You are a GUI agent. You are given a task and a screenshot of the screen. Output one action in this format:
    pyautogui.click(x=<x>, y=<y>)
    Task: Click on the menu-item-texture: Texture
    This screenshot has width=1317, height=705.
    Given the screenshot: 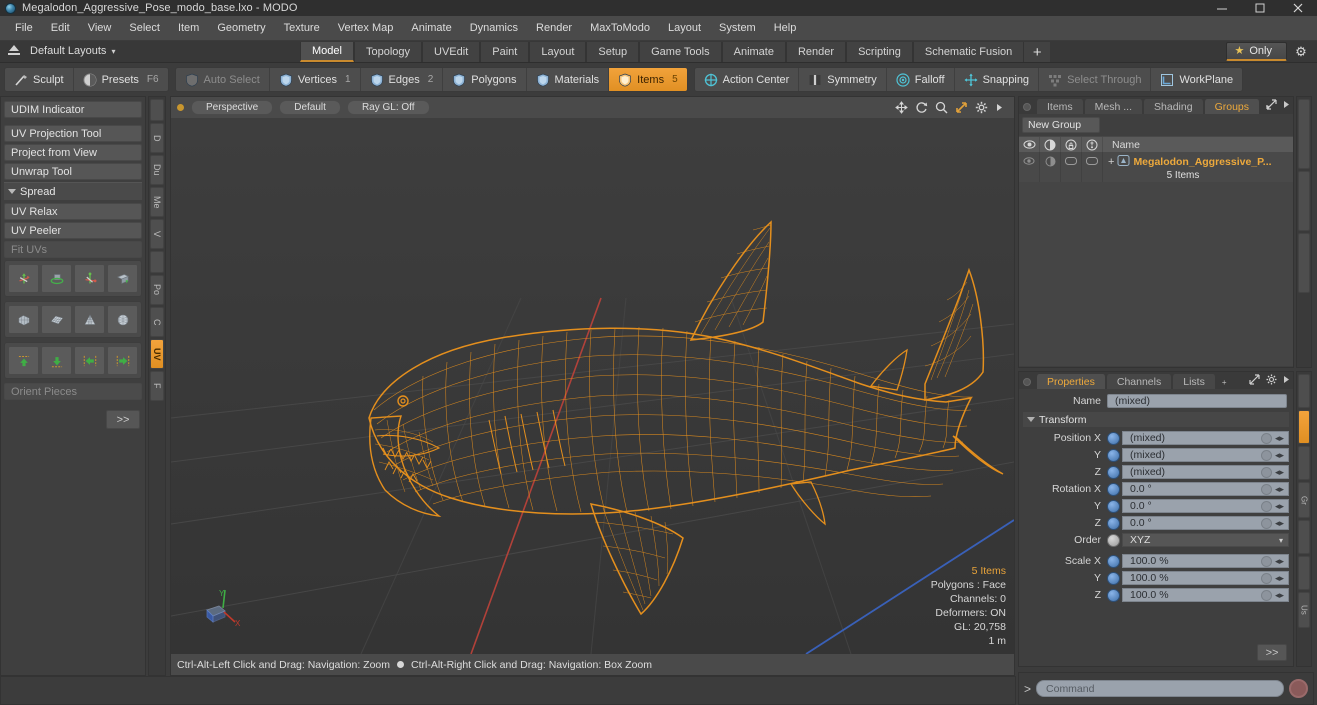 What is the action you would take?
    pyautogui.click(x=302, y=28)
    